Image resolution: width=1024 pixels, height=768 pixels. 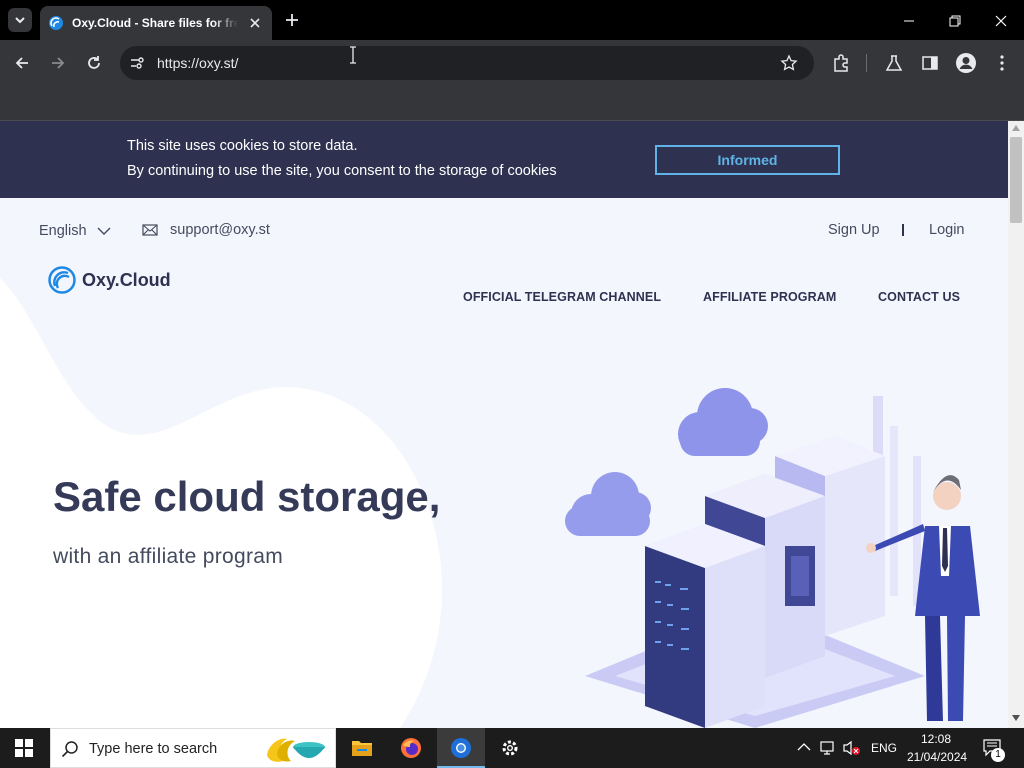 I want to click on hero-title: Safe cloud storage,, so click(x=247, y=496).